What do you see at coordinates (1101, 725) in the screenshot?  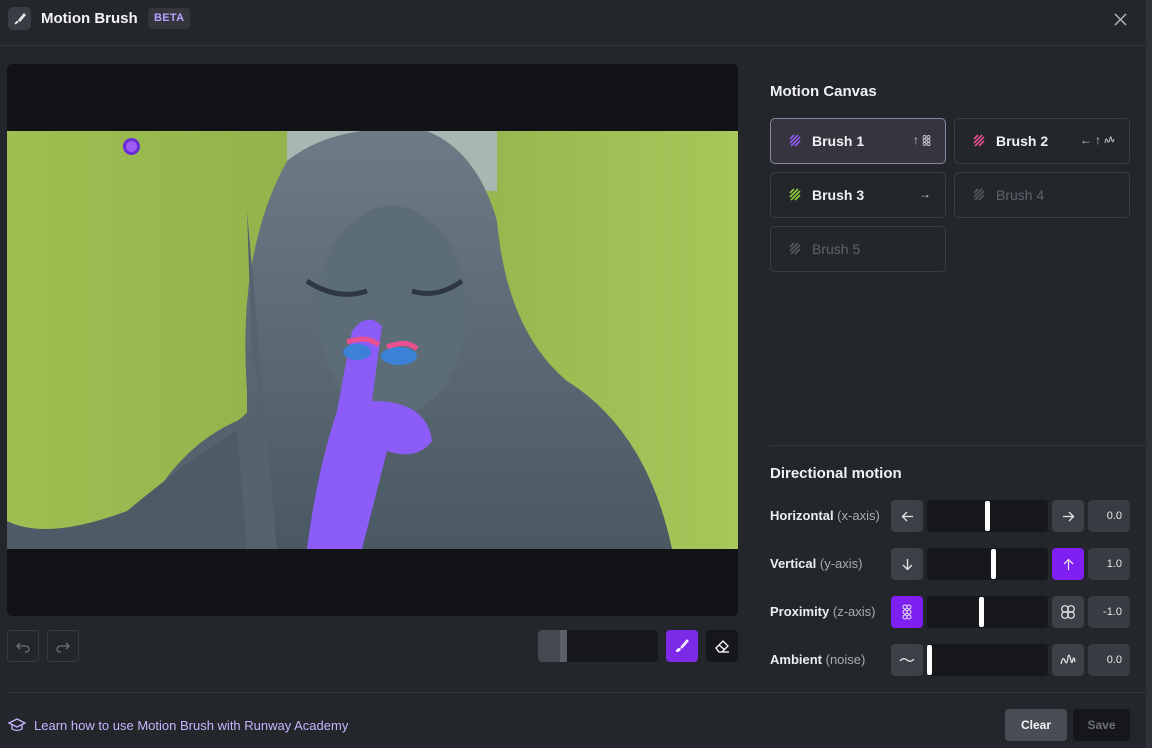 I see `save-button: Save` at bounding box center [1101, 725].